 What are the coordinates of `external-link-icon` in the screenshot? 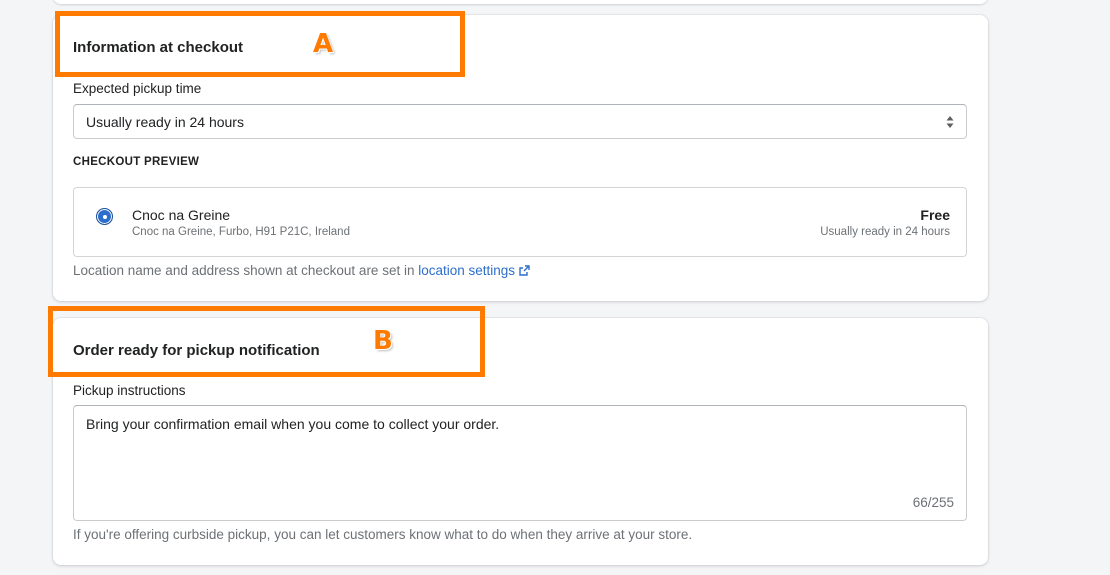 It's located at (524, 270).